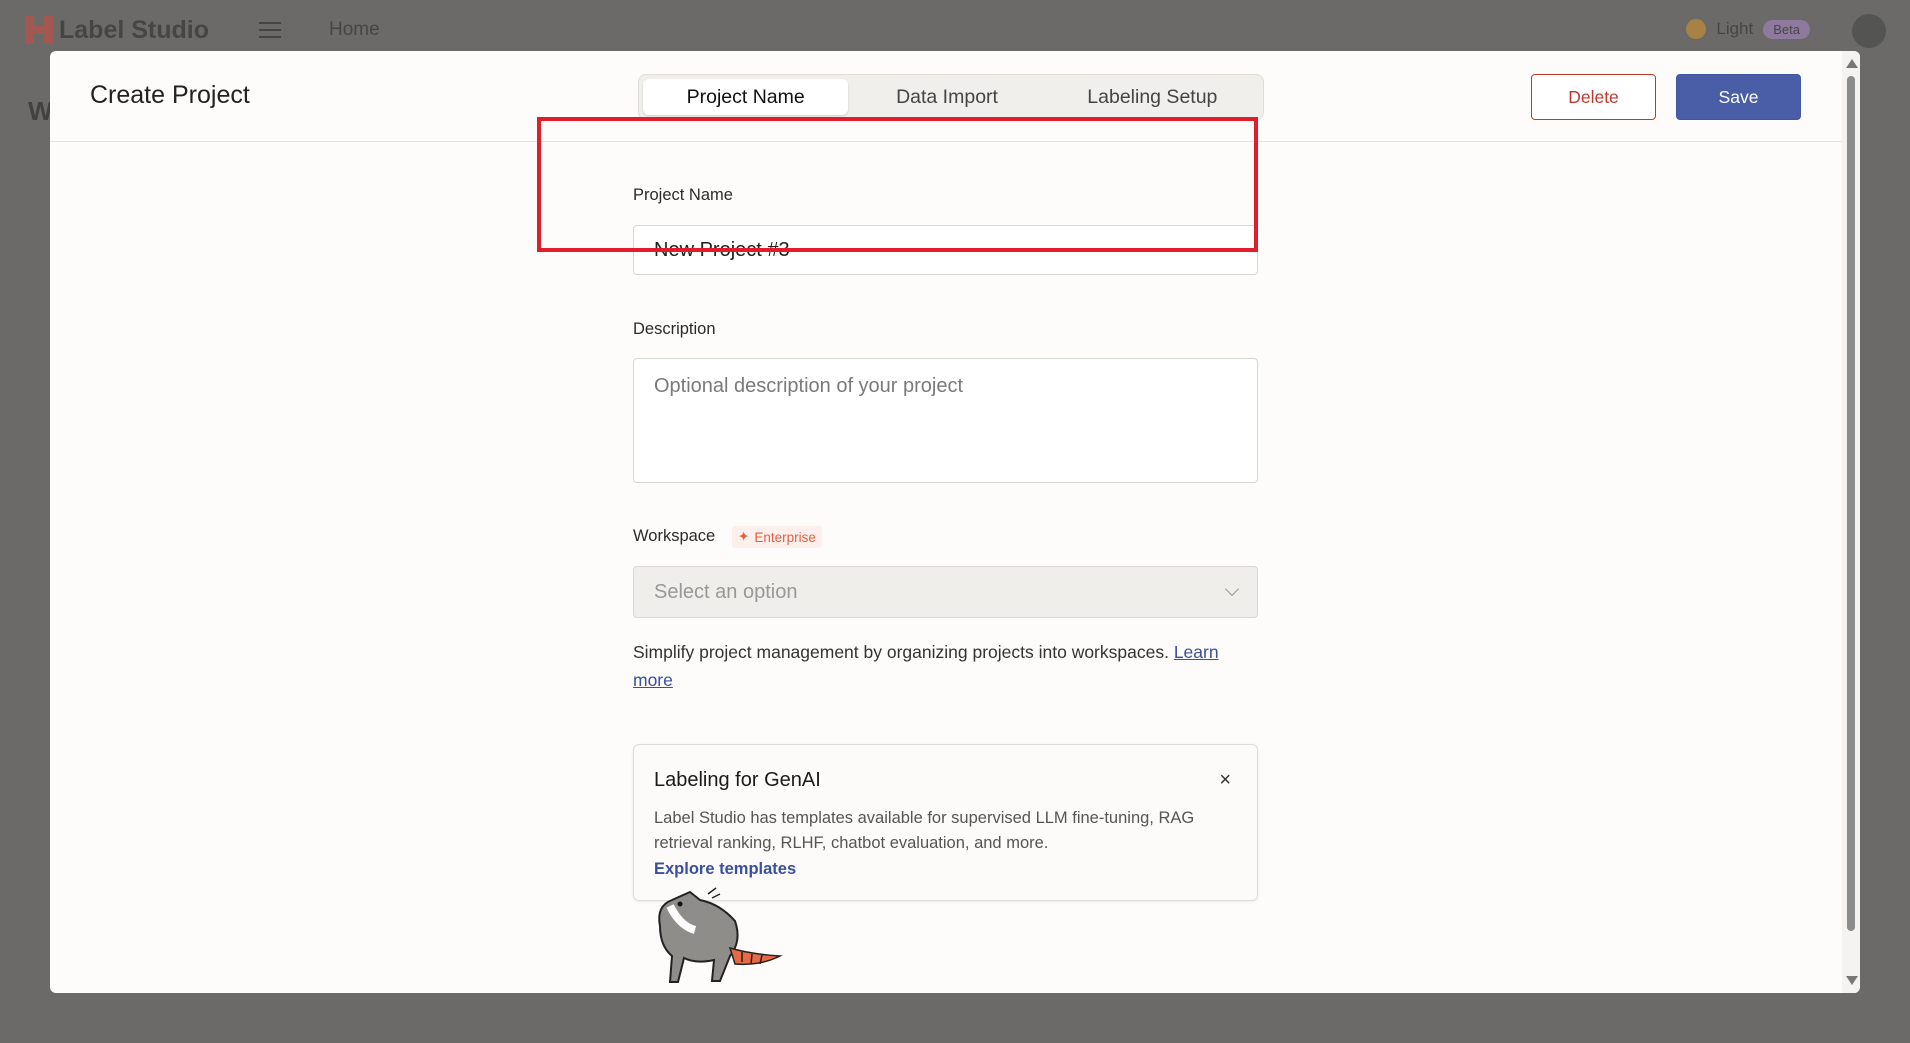 This screenshot has width=1910, height=1043. I want to click on tab-data-import: Data Import, so click(946, 97).